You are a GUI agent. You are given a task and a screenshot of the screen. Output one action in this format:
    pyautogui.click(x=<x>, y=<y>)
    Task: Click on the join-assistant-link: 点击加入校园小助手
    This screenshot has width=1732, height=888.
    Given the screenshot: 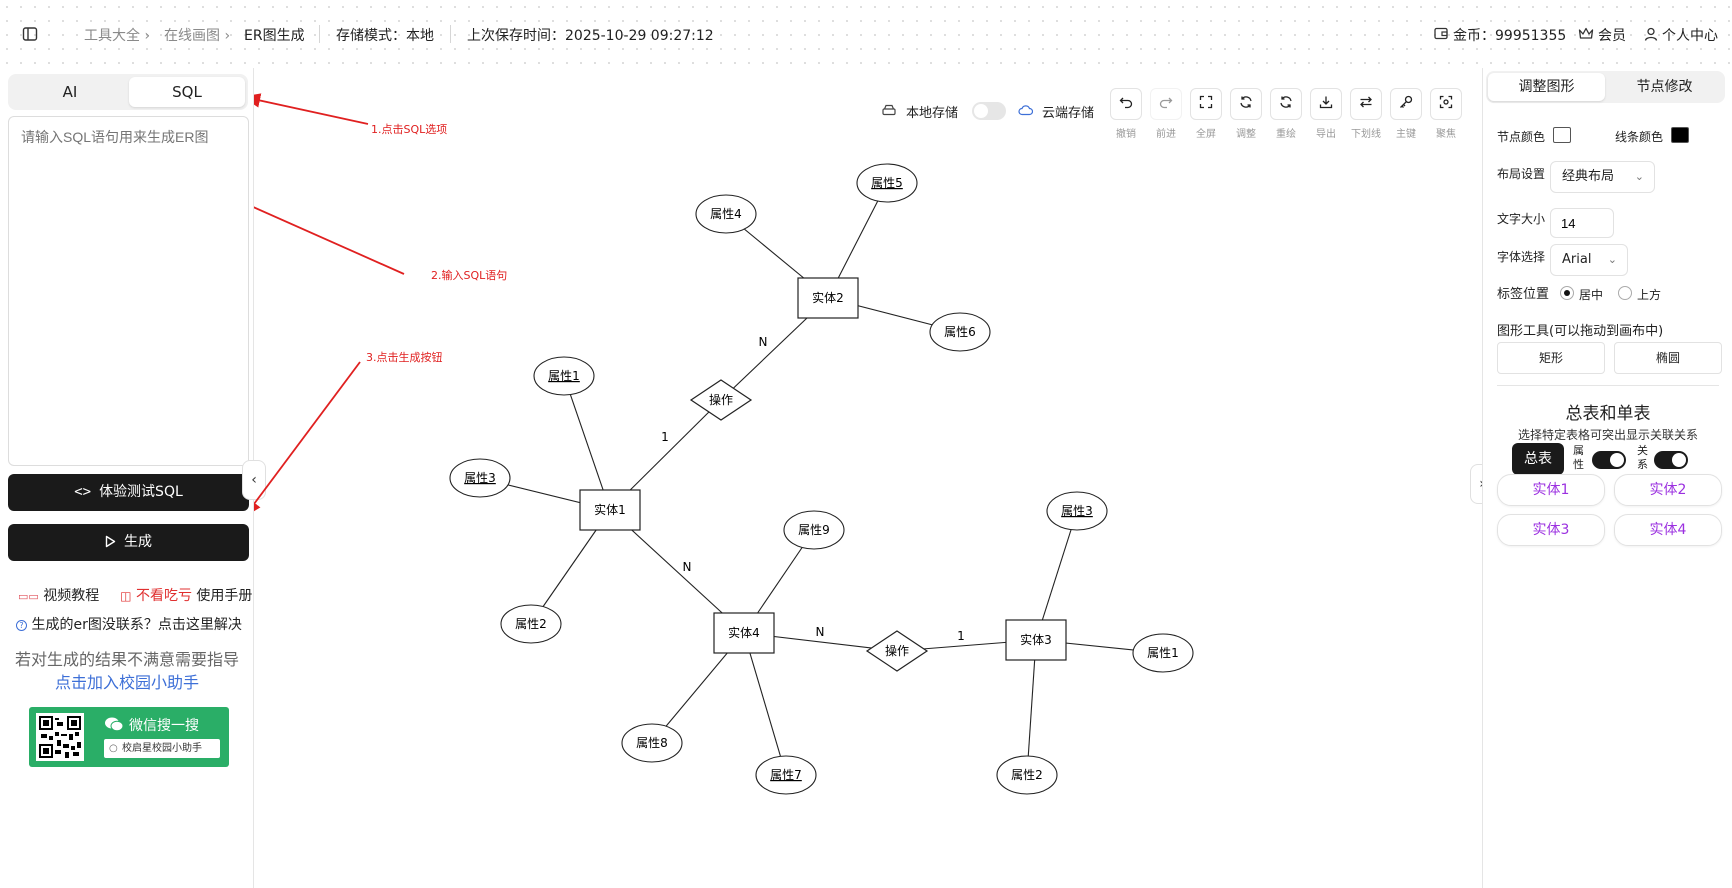 What is the action you would take?
    pyautogui.click(x=127, y=681)
    